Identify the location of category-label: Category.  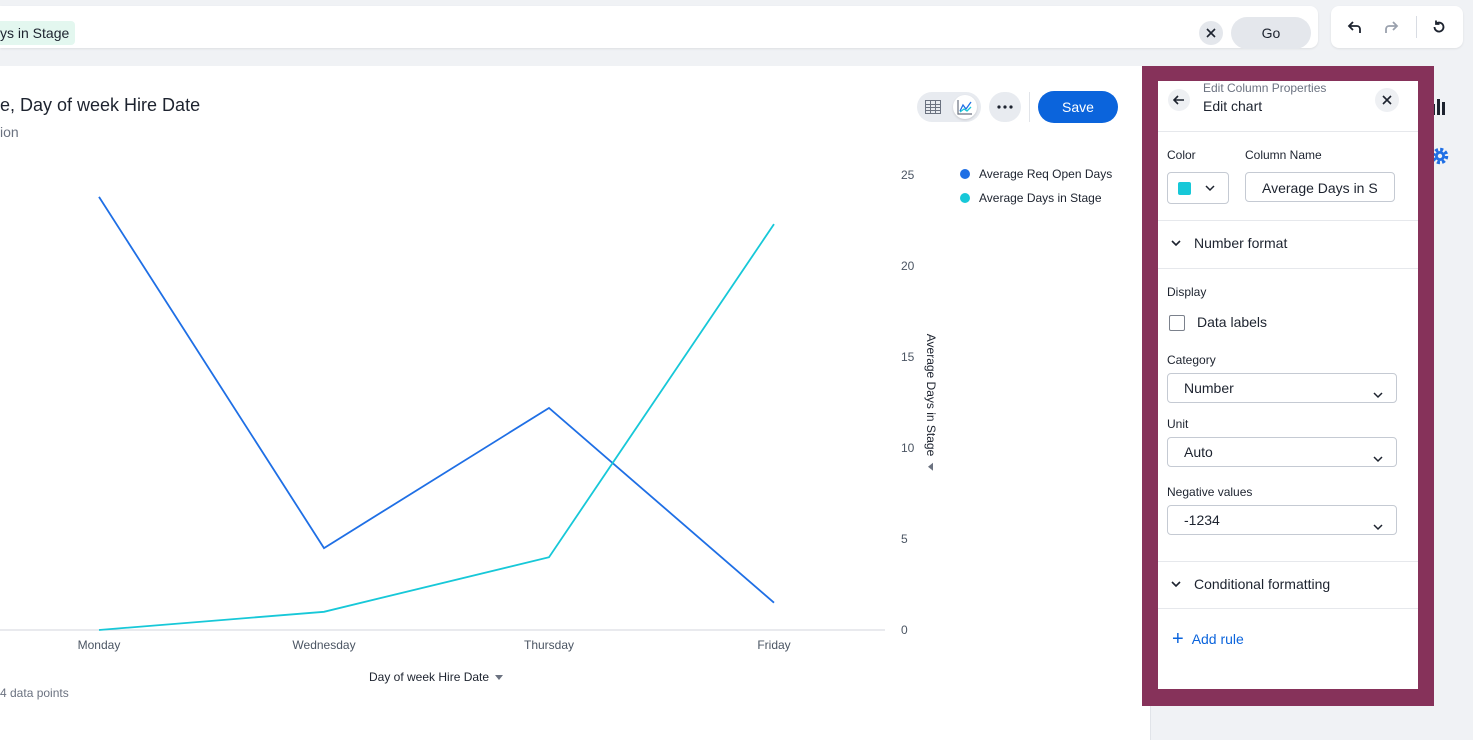
(1191, 360).